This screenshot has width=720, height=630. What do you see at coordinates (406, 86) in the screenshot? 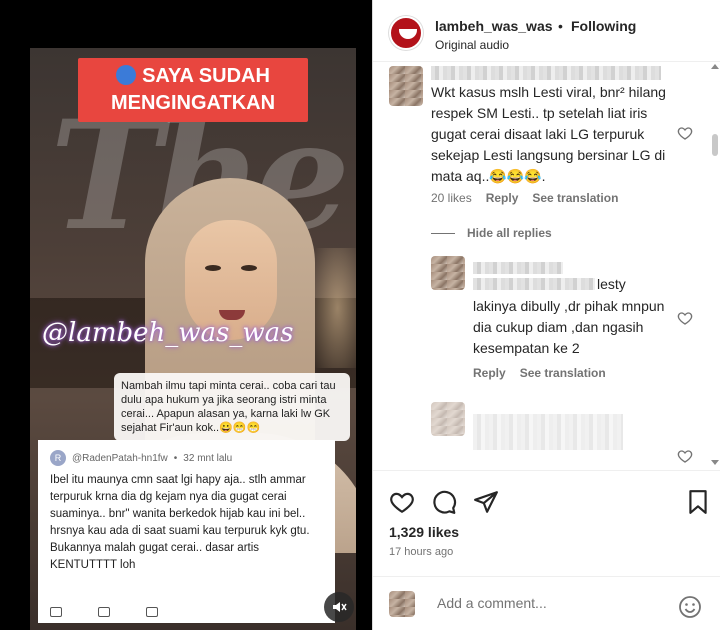
I see `commenter-avatar-blurred` at bounding box center [406, 86].